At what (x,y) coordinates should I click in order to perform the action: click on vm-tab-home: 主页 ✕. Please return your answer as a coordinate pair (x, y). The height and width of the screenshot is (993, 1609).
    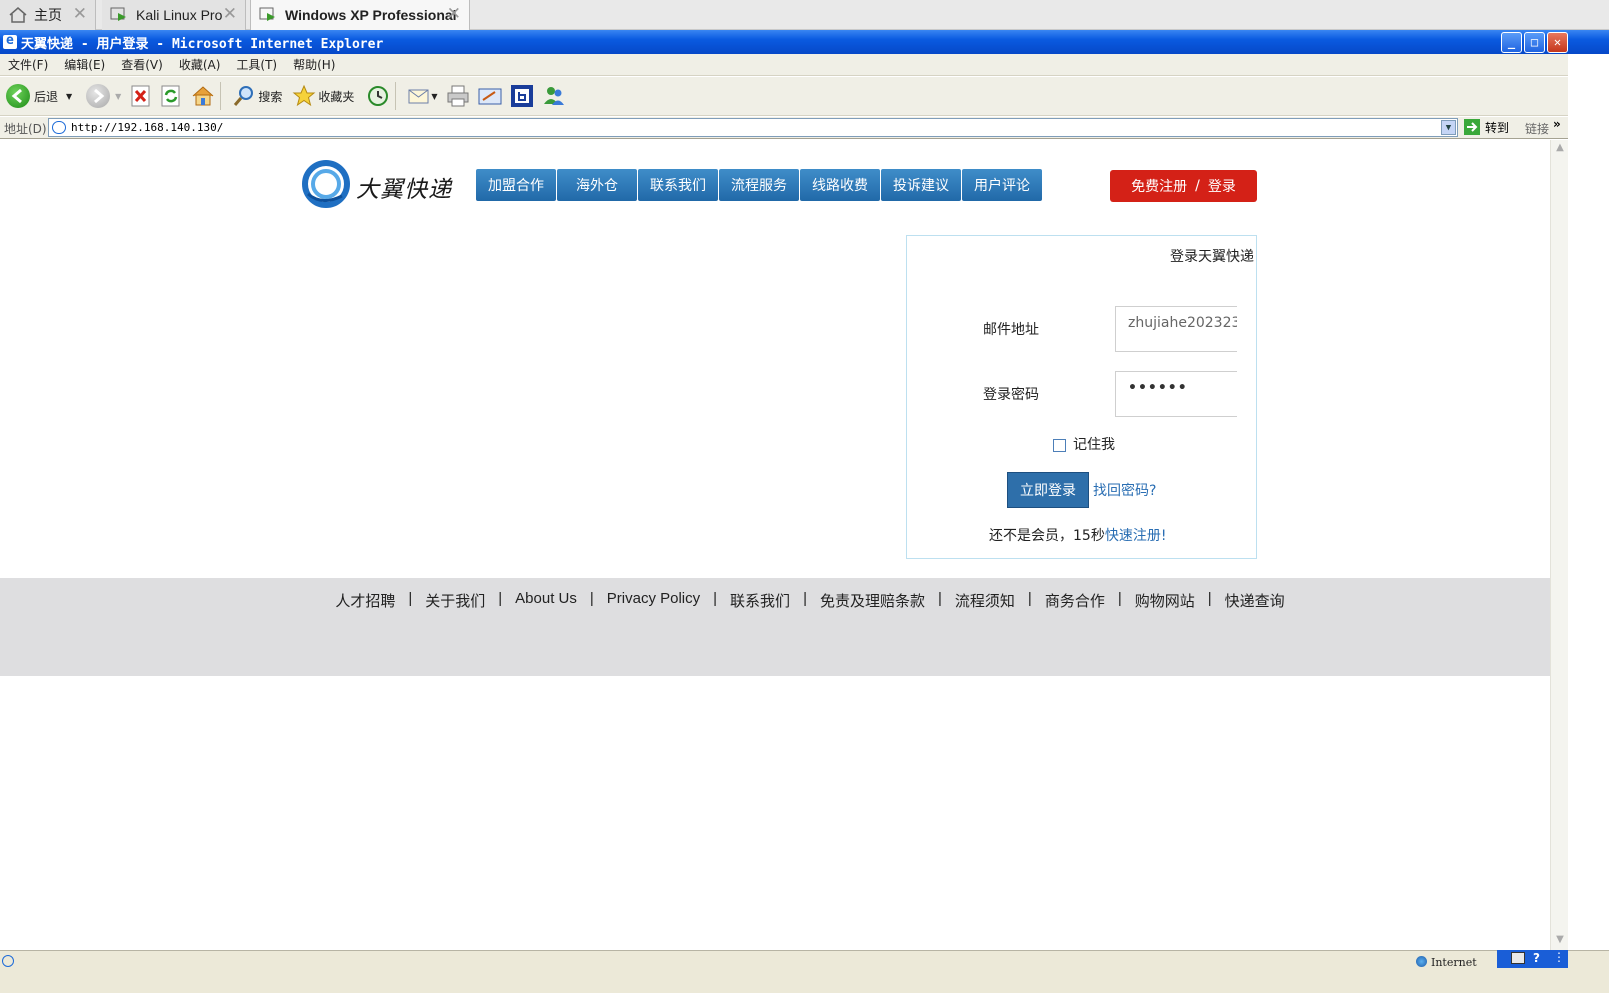
    Looking at the image, I should click on (48, 15).